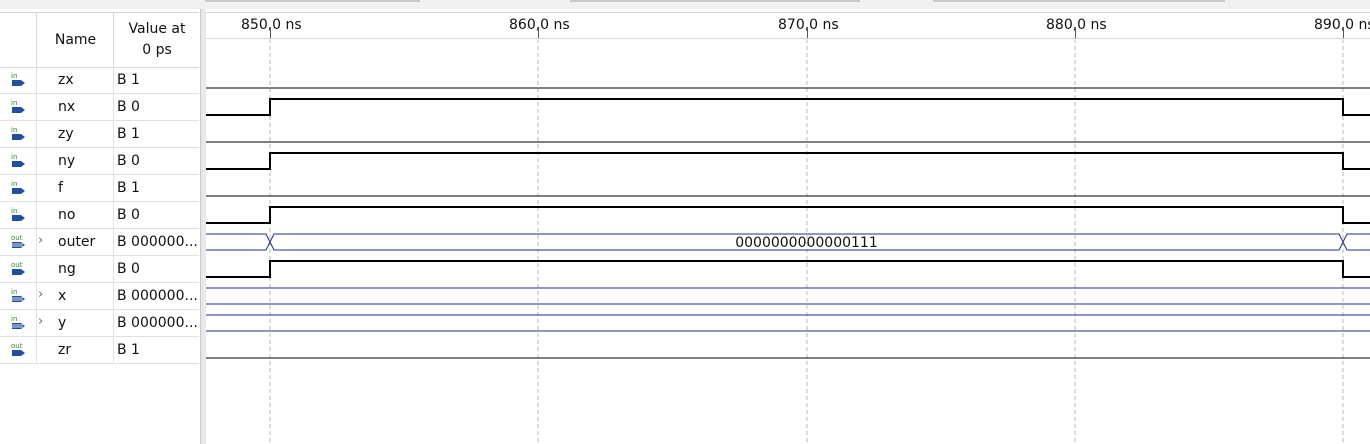  Describe the element at coordinates (67, 161) in the screenshot. I see `signal-name: ny` at that location.